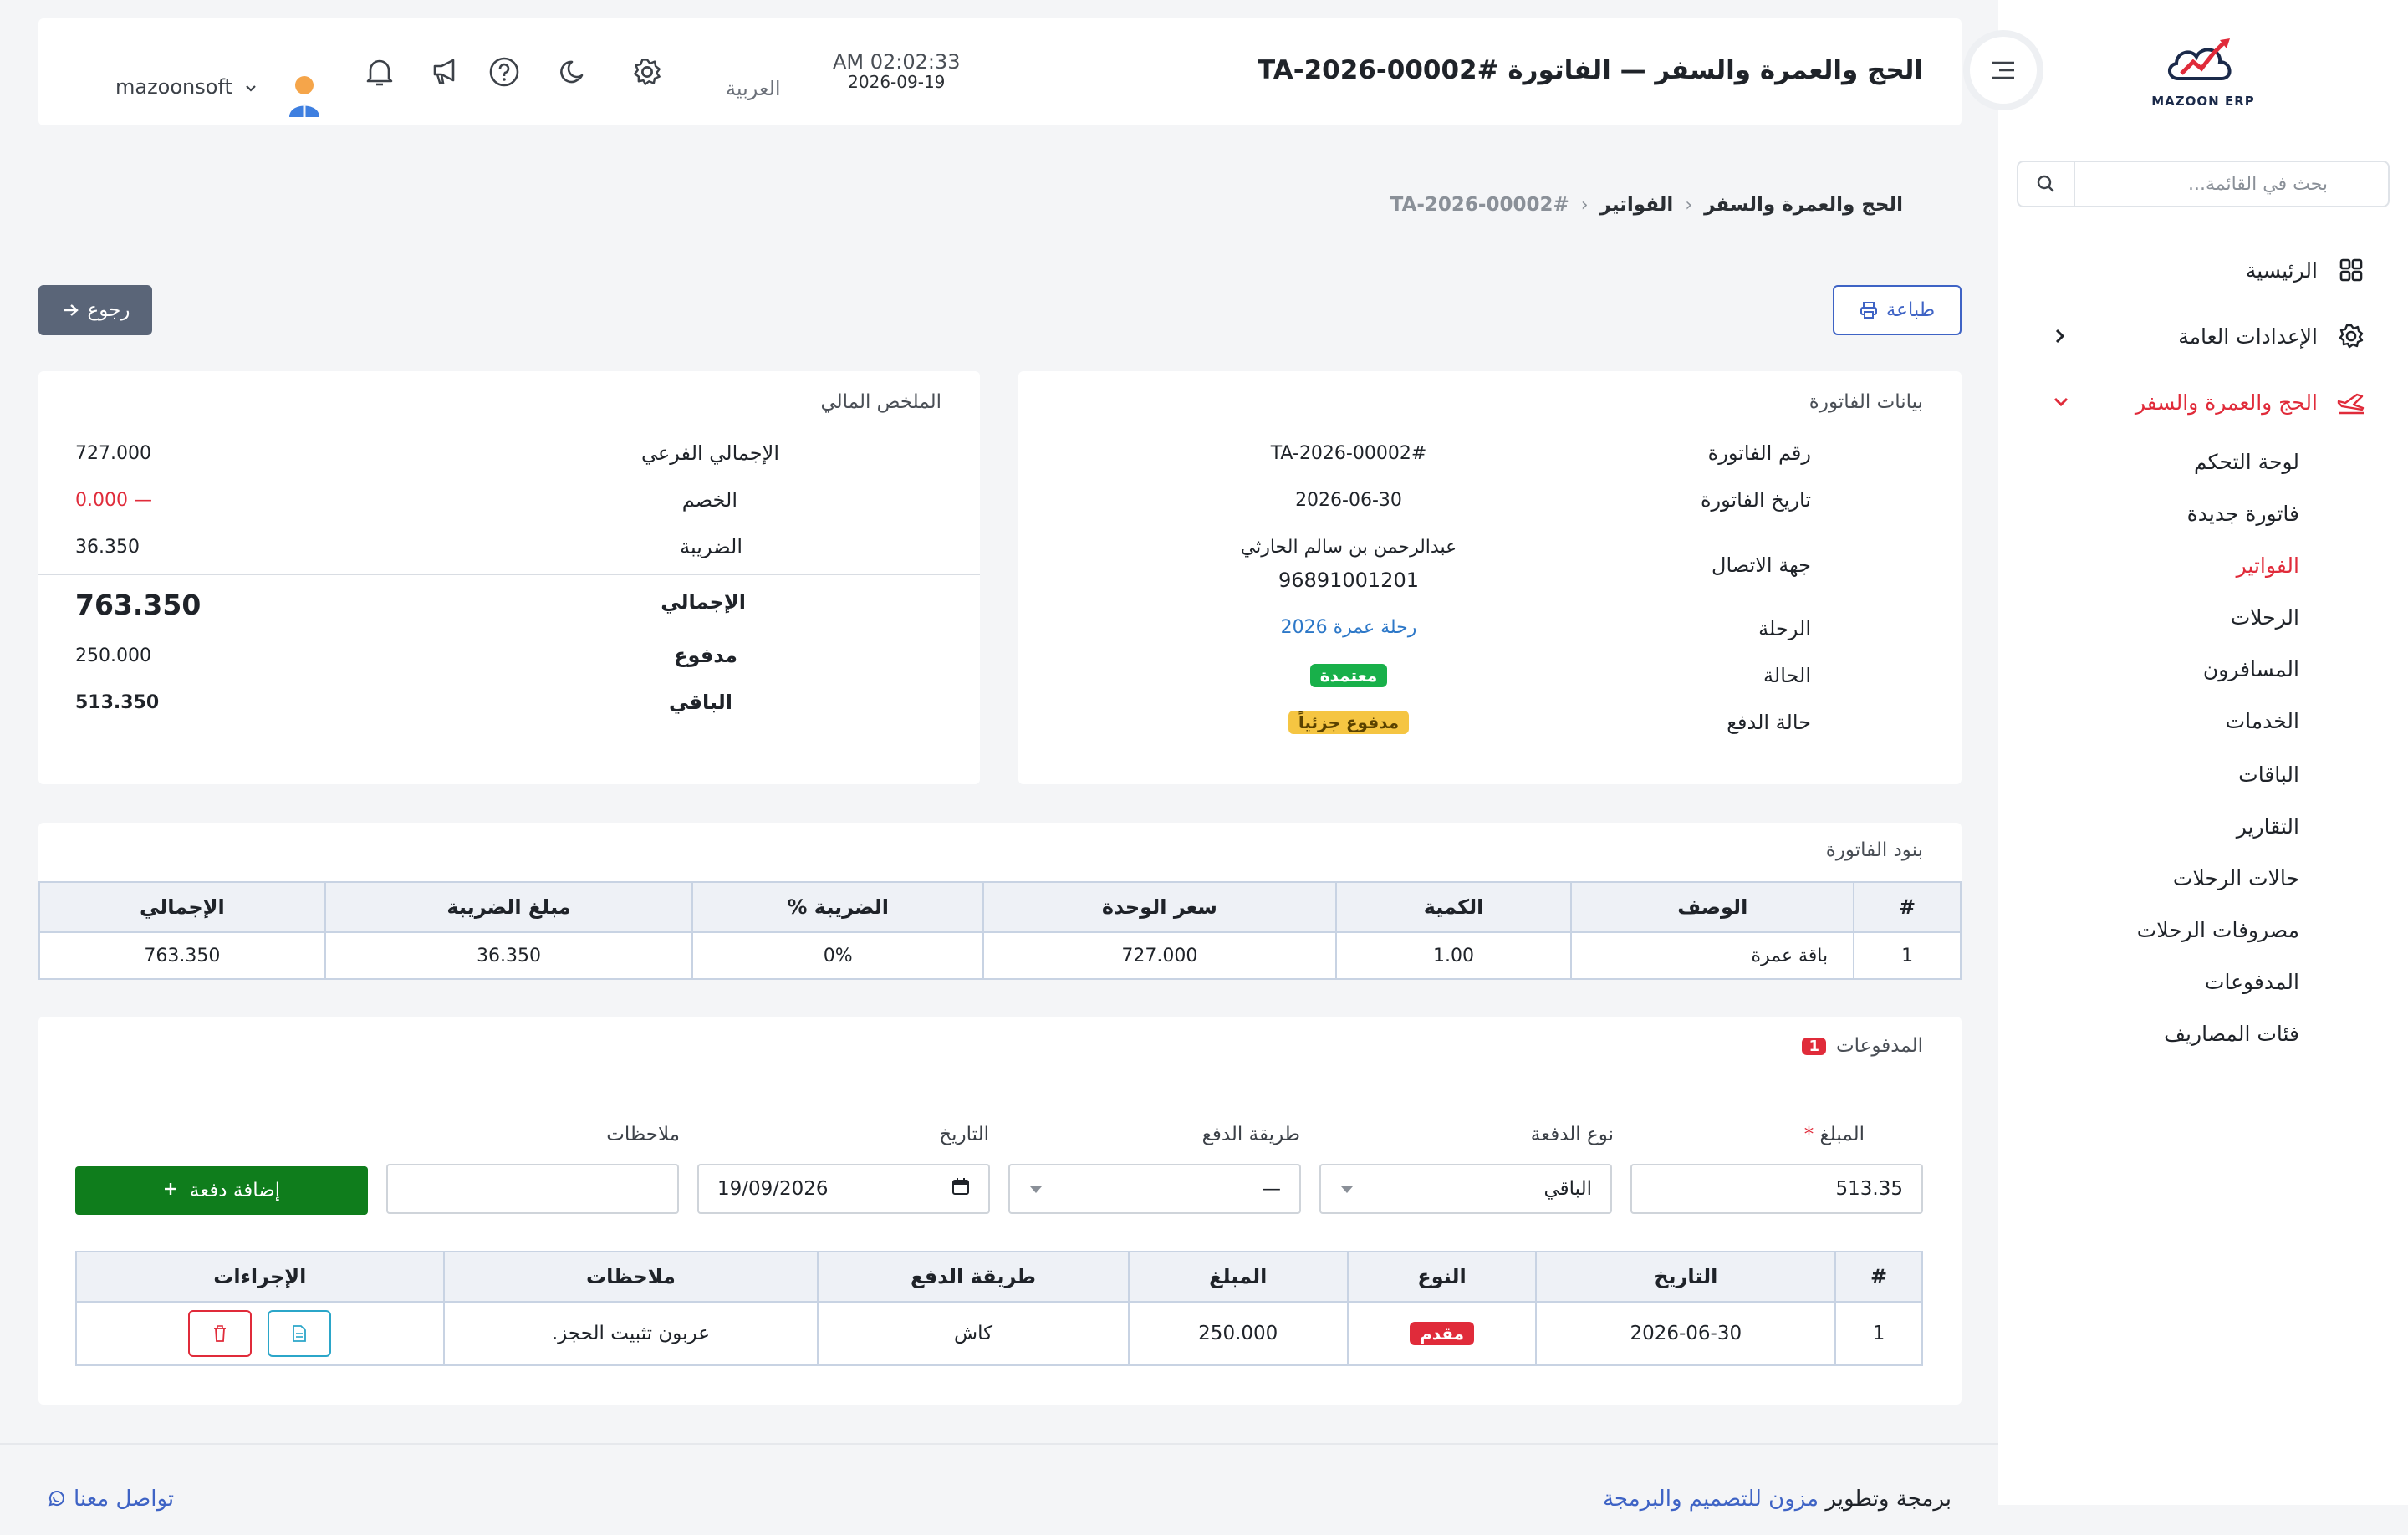  What do you see at coordinates (711, 546) in the screenshot?
I see `tax-label: الضريبة` at bounding box center [711, 546].